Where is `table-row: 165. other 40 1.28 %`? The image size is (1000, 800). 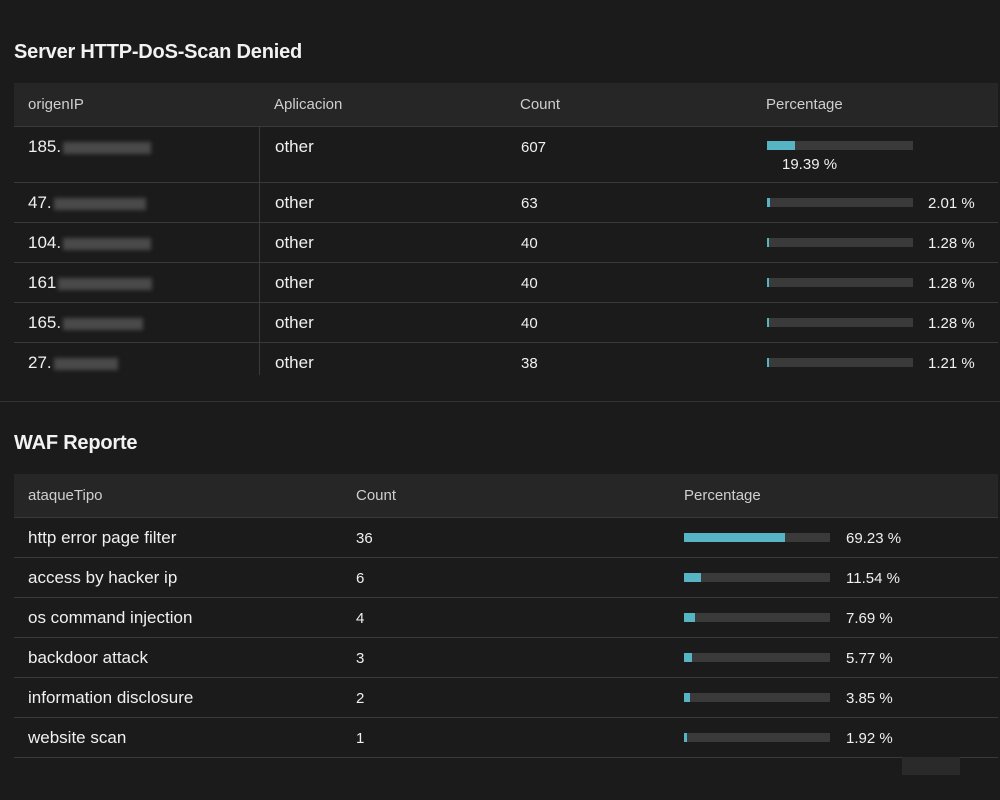 table-row: 165. other 40 1.28 % is located at coordinates (506, 323).